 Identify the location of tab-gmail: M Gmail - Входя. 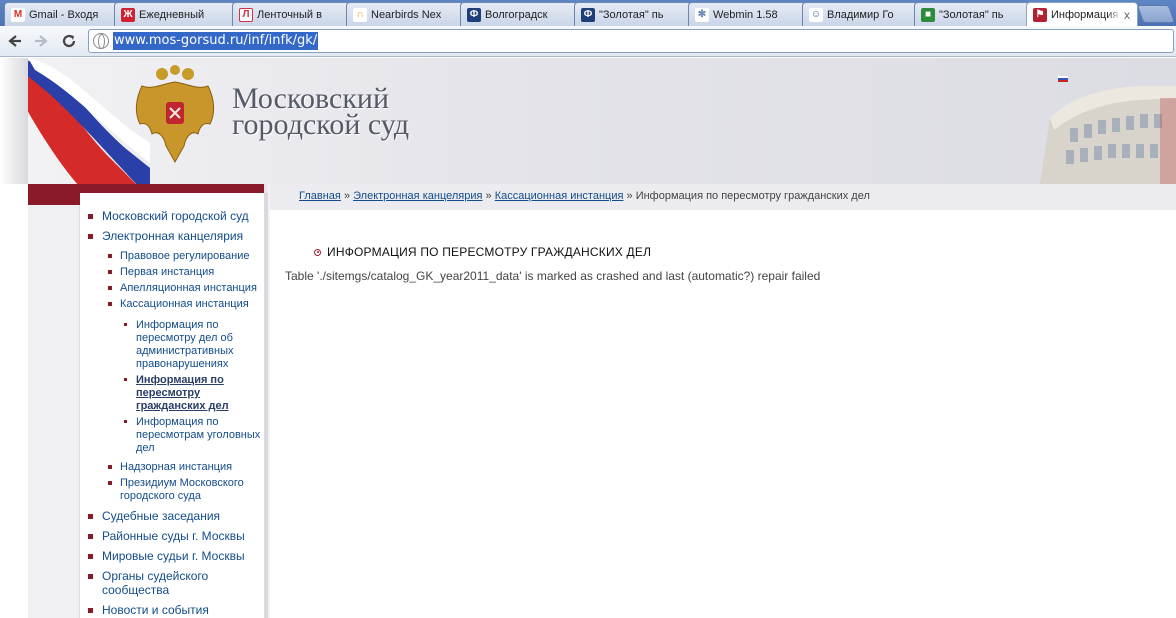
(61, 14).